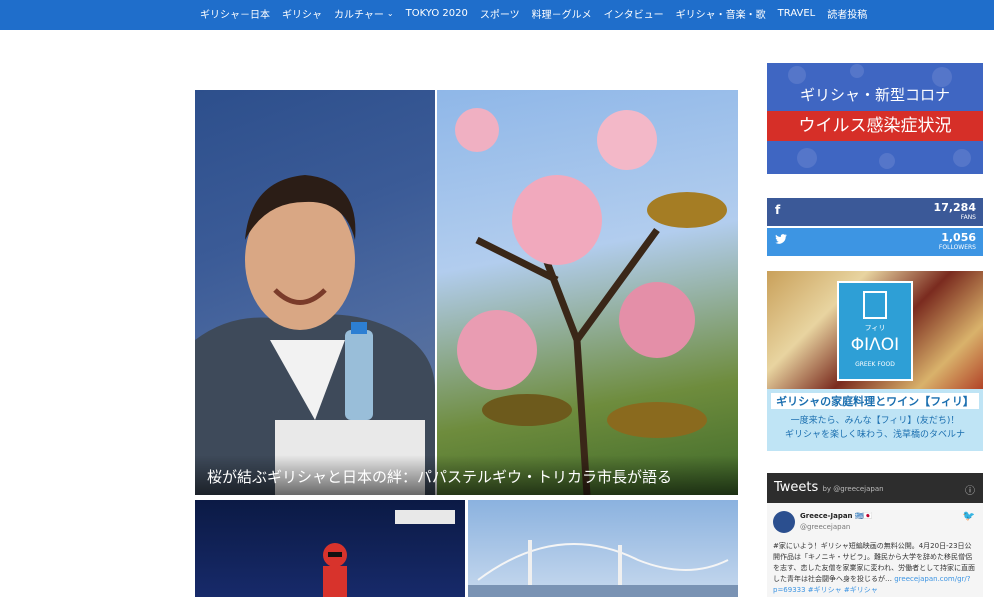  Describe the element at coordinates (235, 13) in the screenshot. I see `nav-item-greece-japan: ギリシャ－日本` at that location.